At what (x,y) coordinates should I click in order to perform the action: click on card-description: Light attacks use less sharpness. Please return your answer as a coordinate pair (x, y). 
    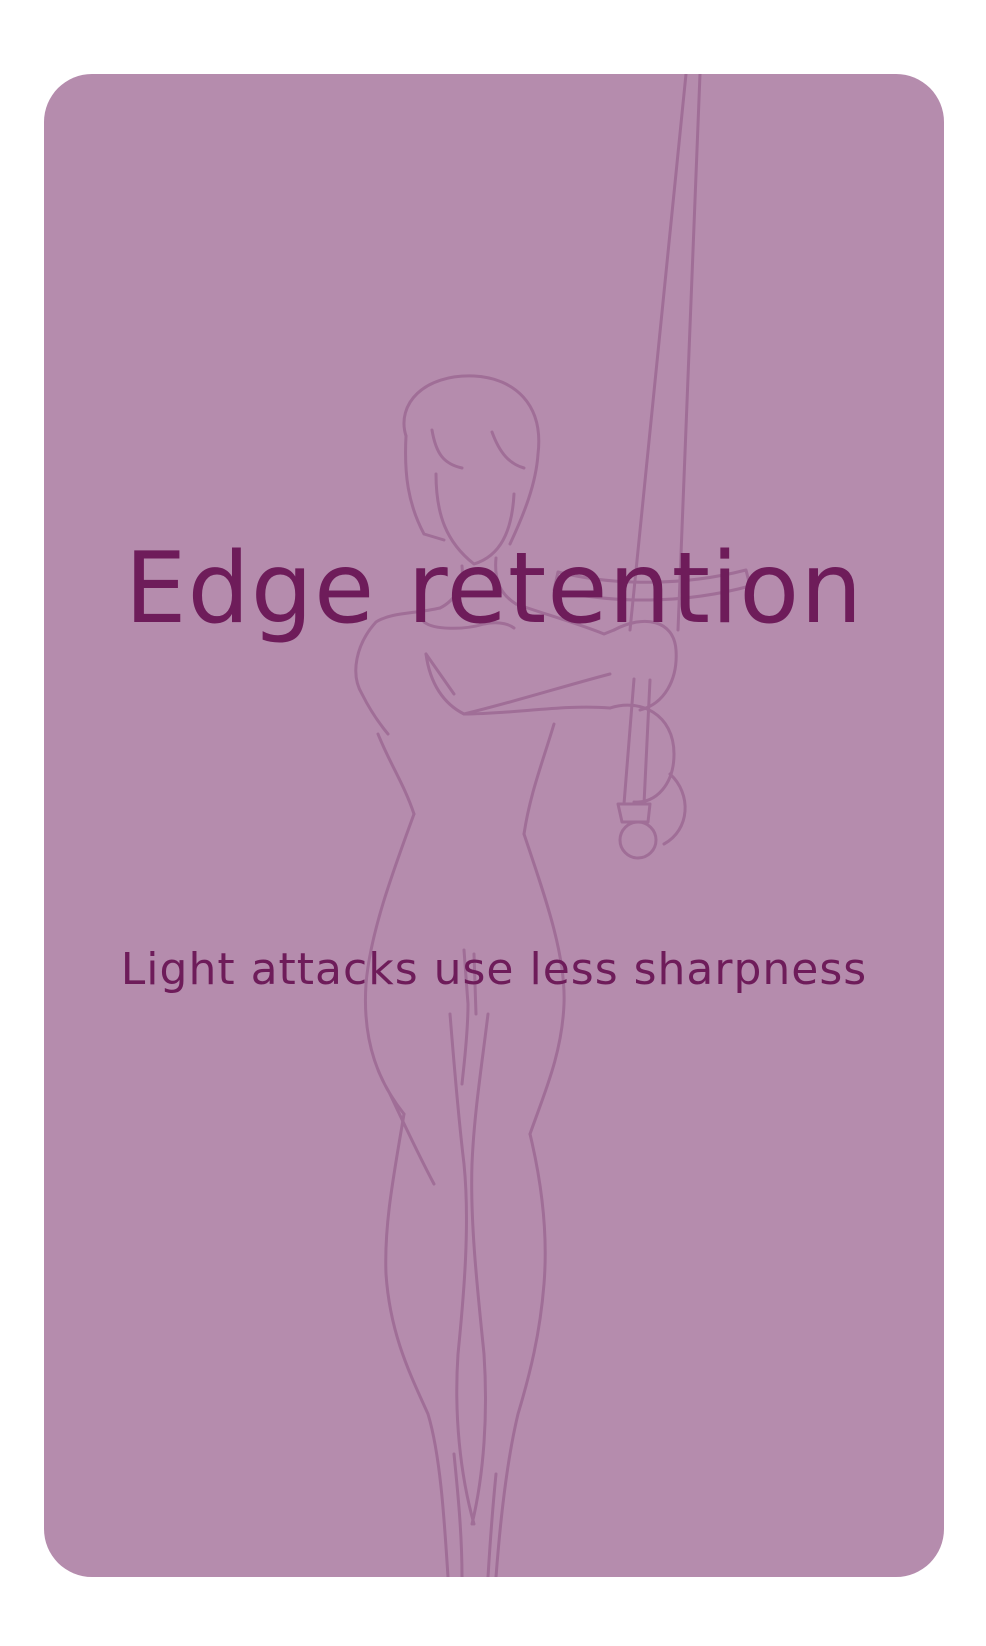
    Looking at the image, I should click on (494, 969).